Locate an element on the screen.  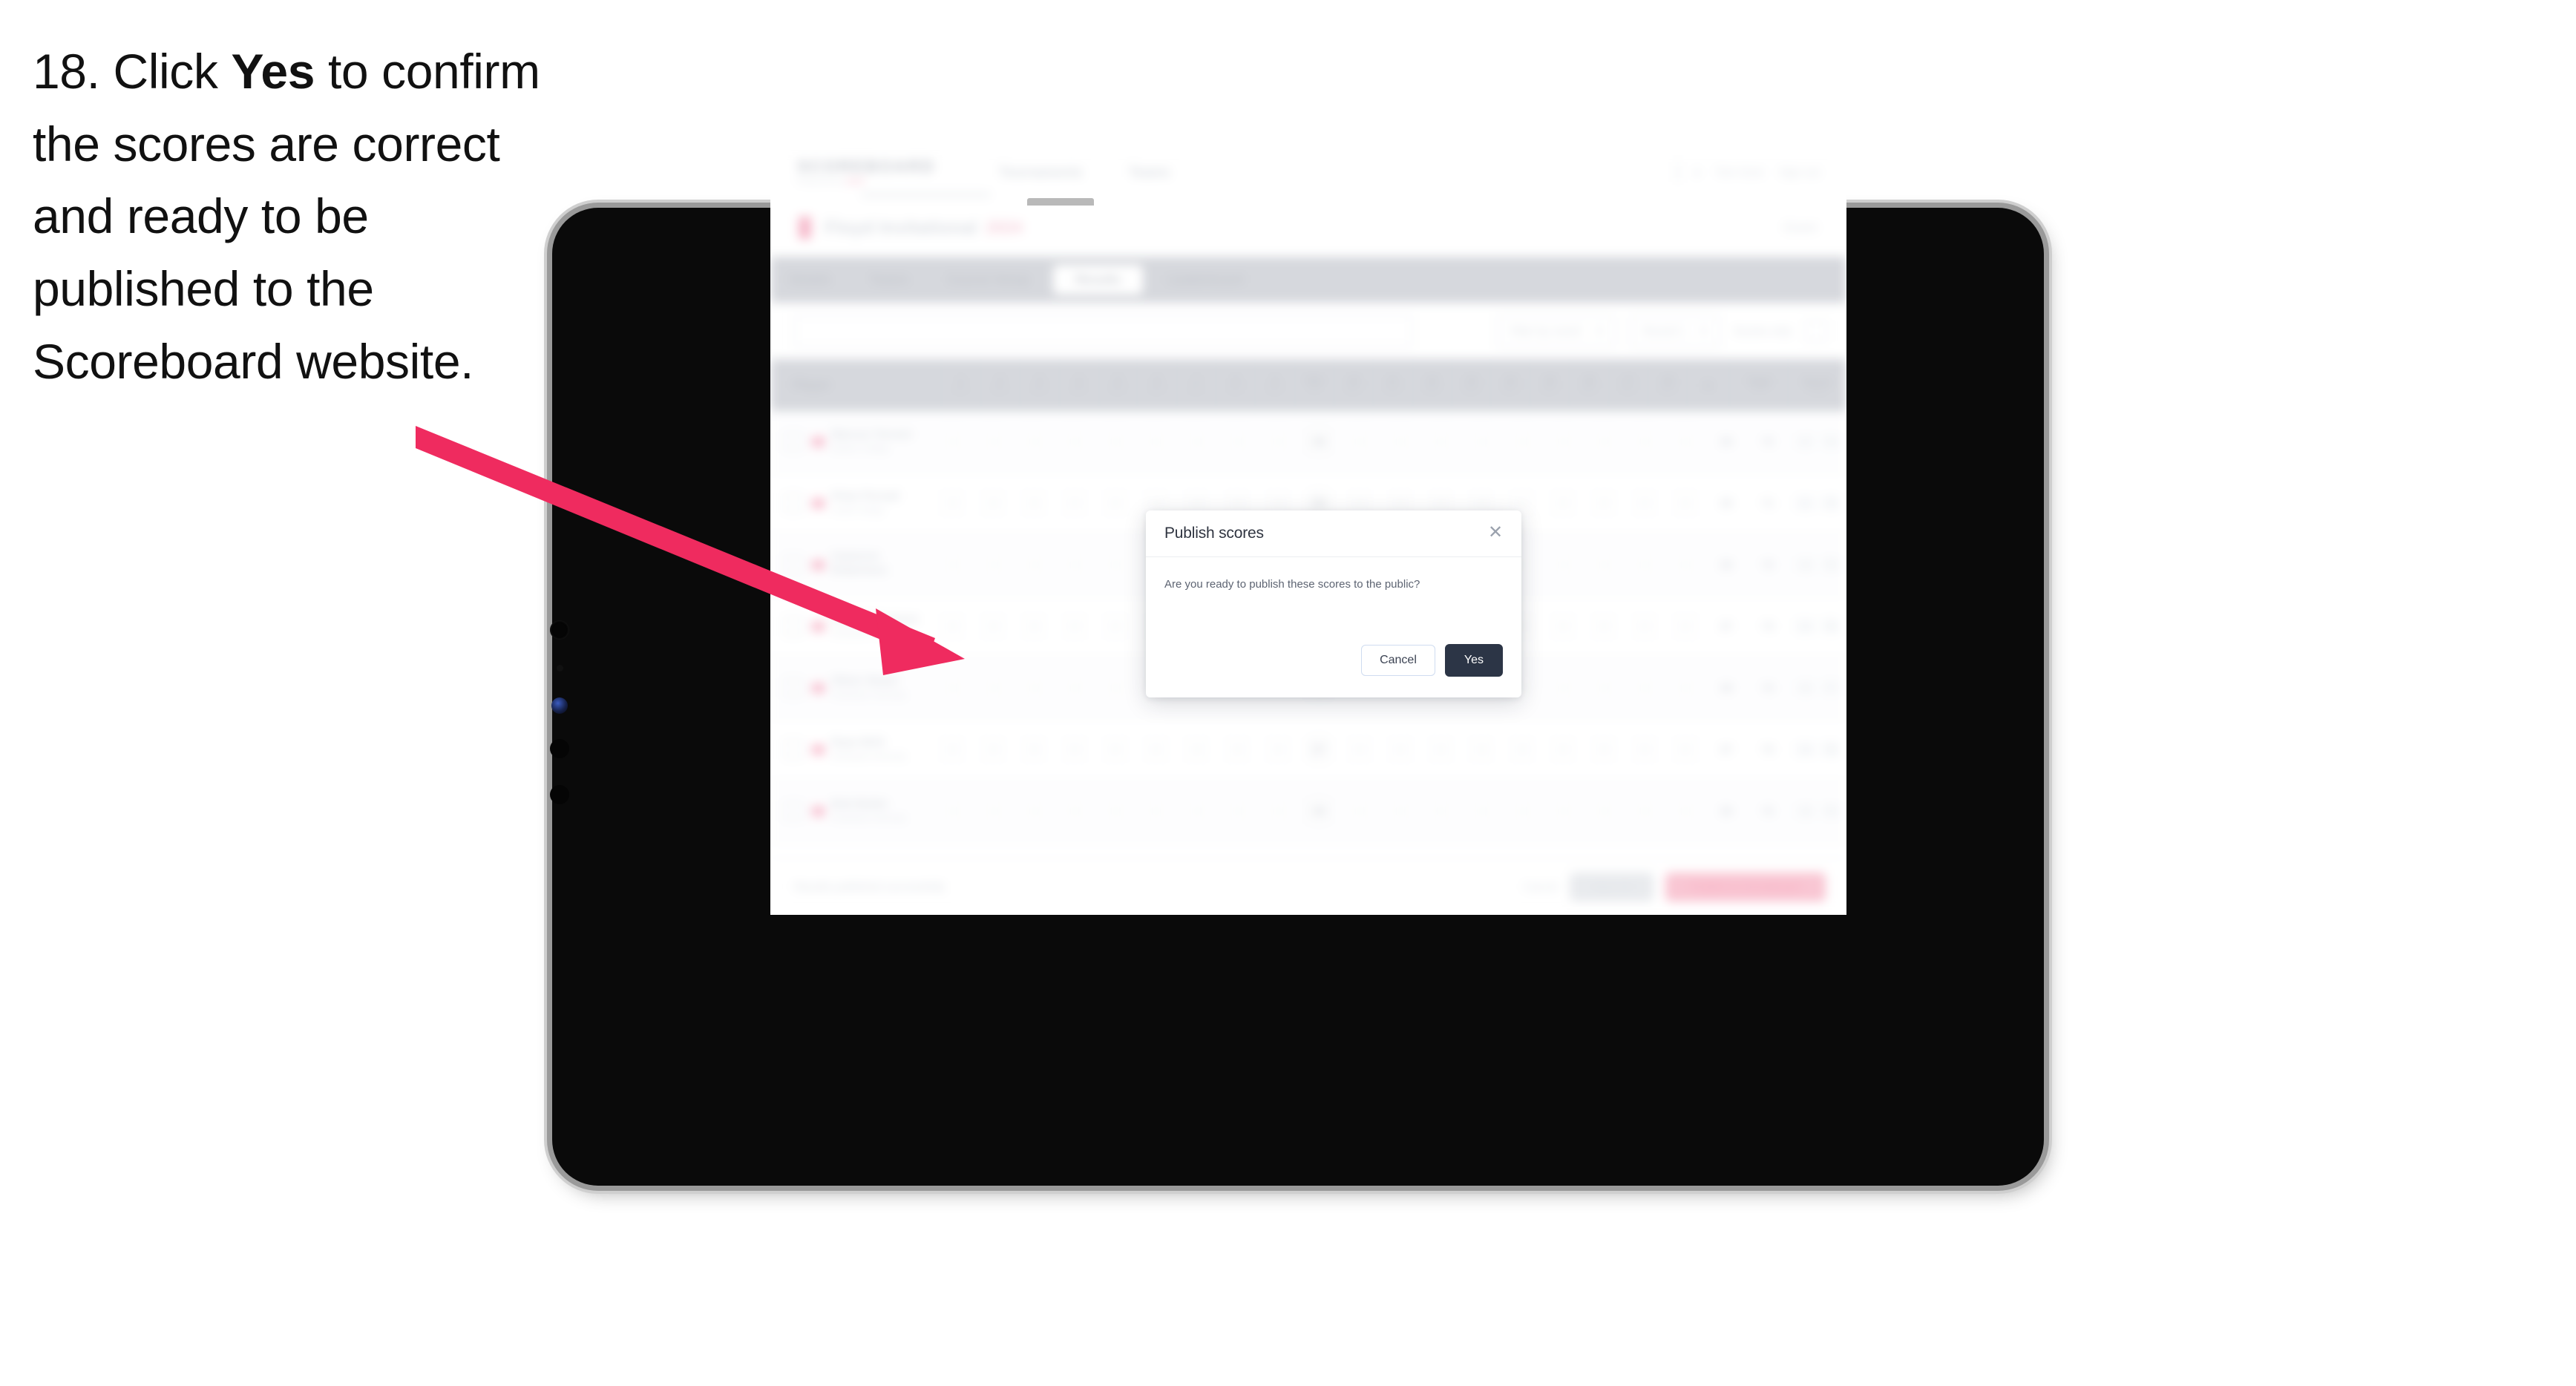
yes-button: Yes is located at coordinates (1473, 660).